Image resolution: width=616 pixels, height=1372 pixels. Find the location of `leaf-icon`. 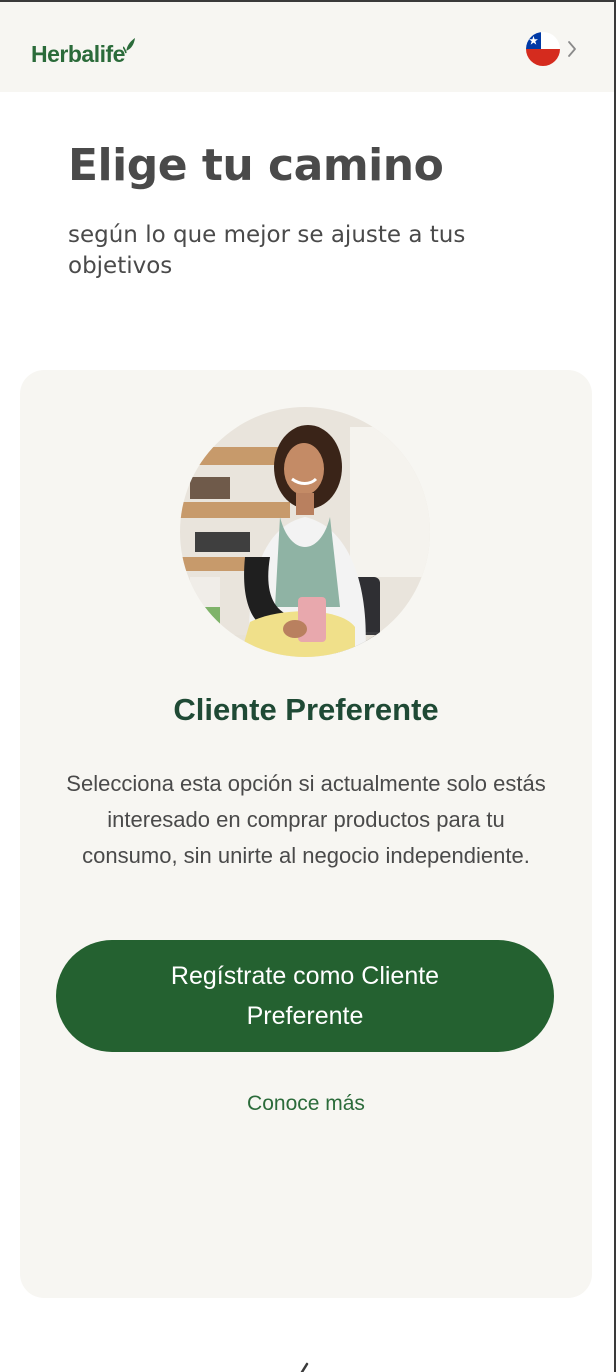

leaf-icon is located at coordinates (128, 46).